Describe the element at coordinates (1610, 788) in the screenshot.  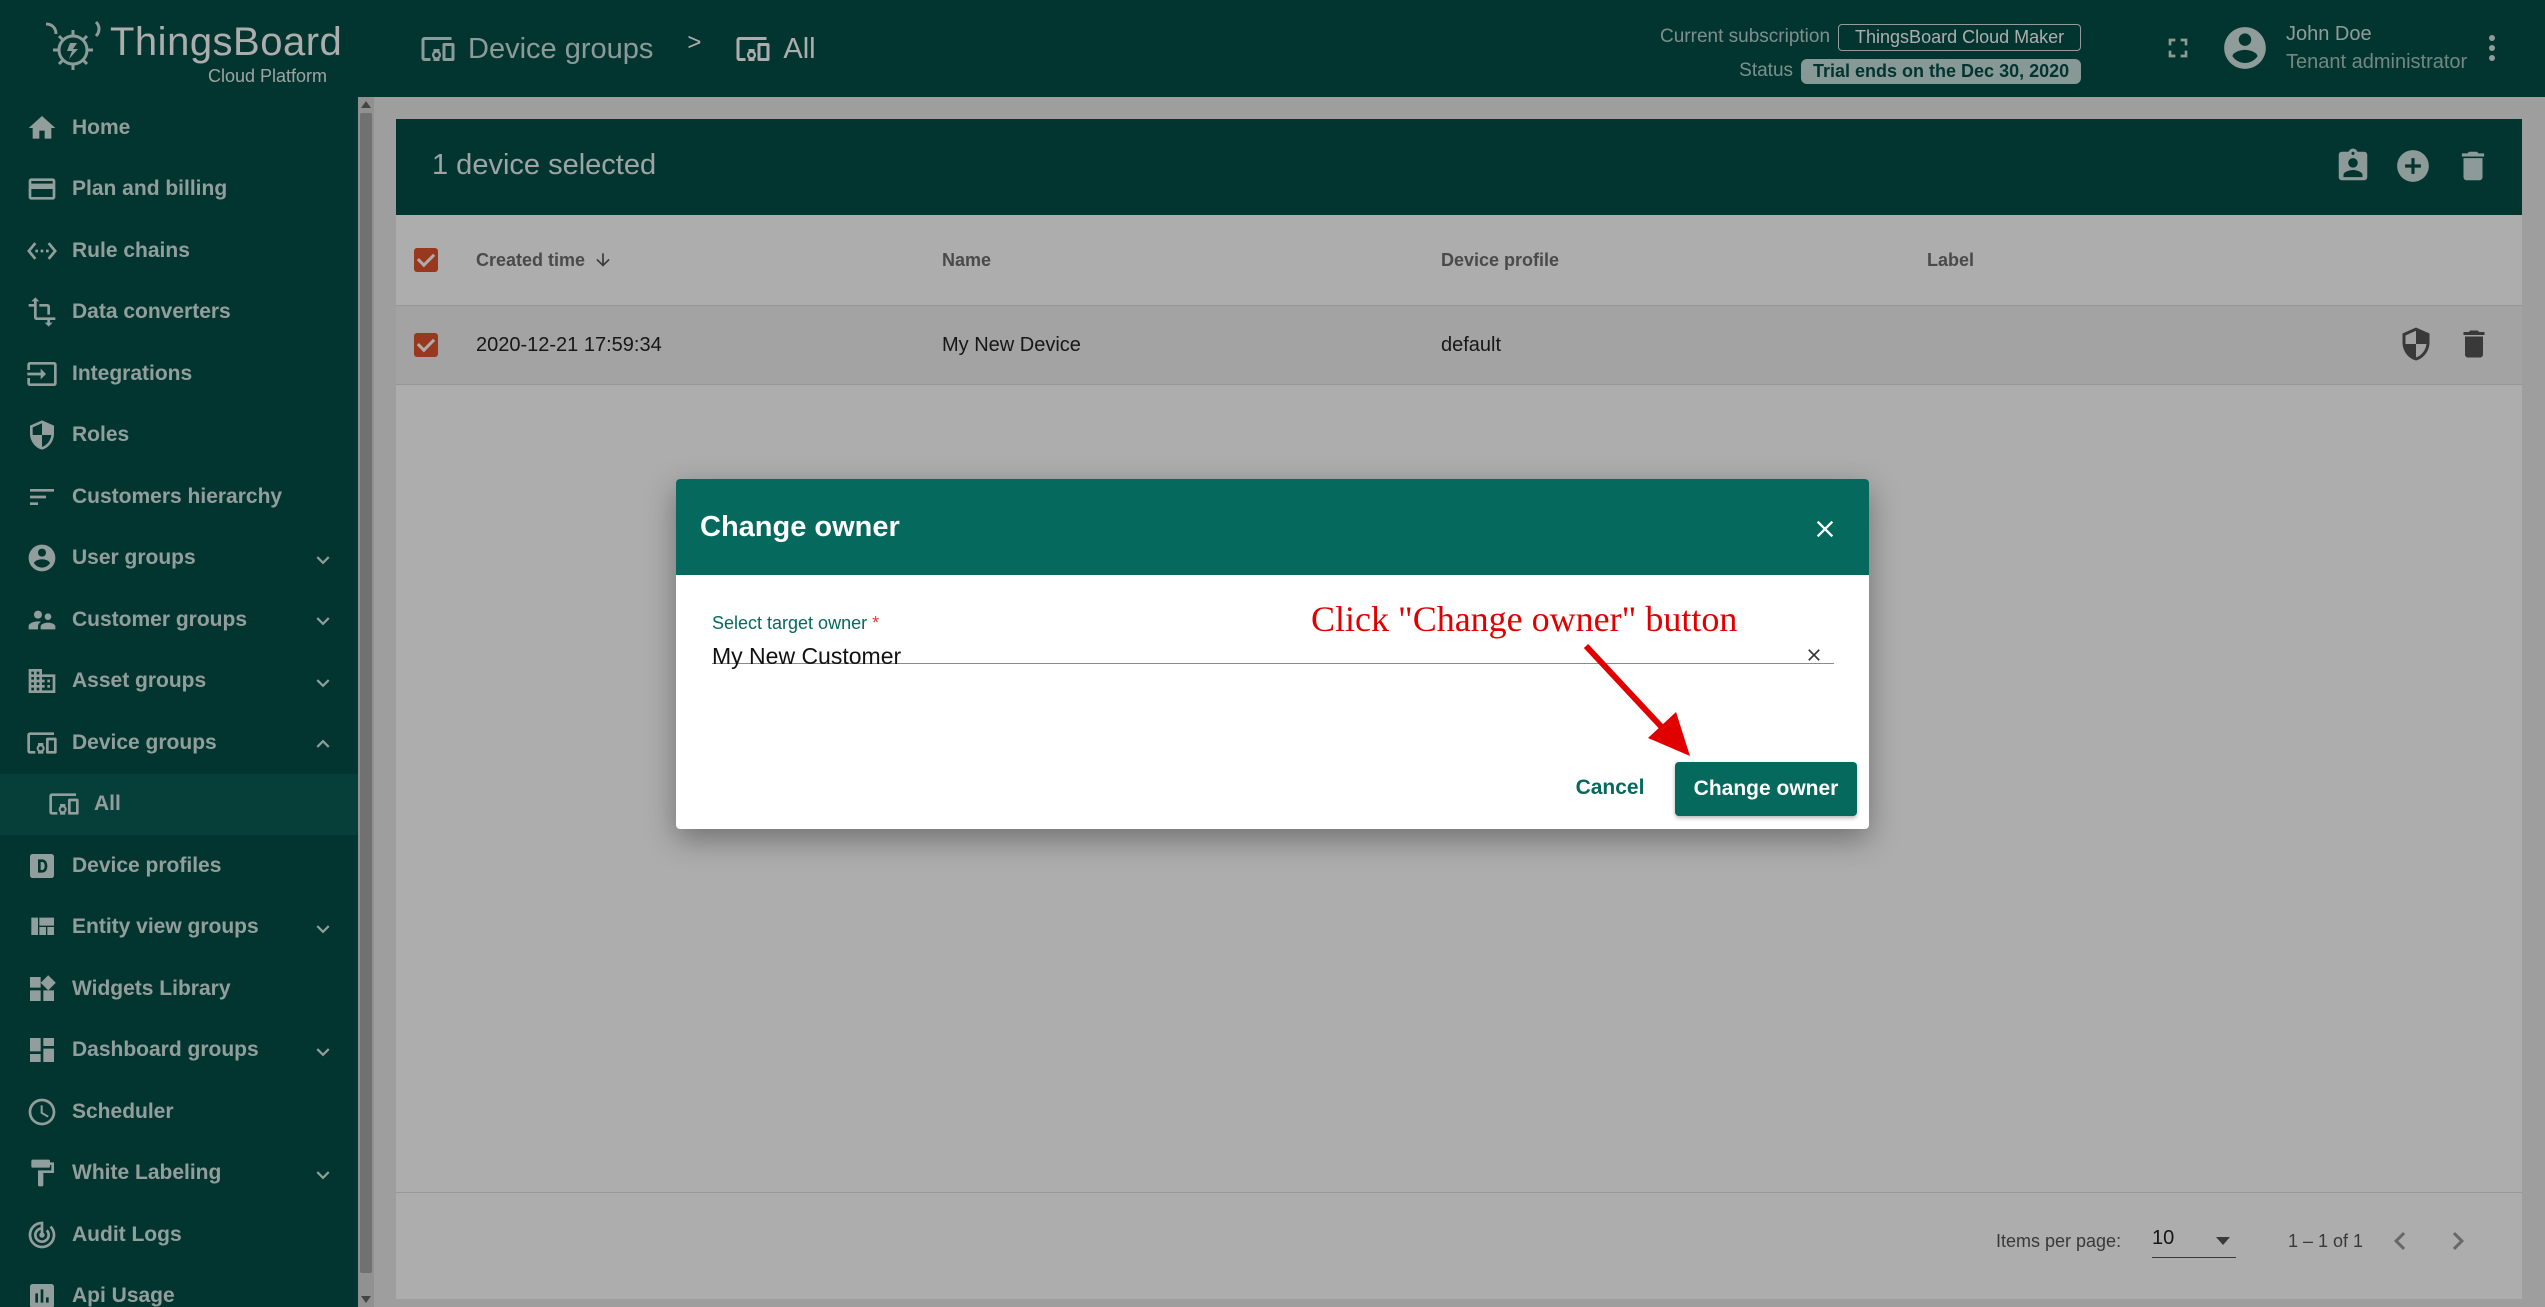
I see `cancel-button: Cancel` at that location.